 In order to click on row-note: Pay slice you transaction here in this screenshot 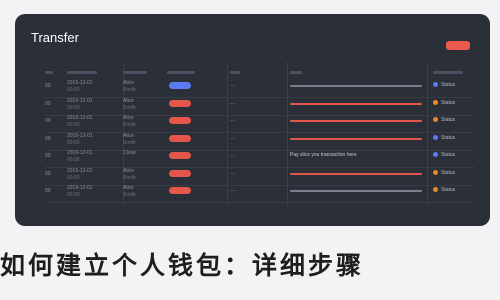, I will do `click(323, 155)`.